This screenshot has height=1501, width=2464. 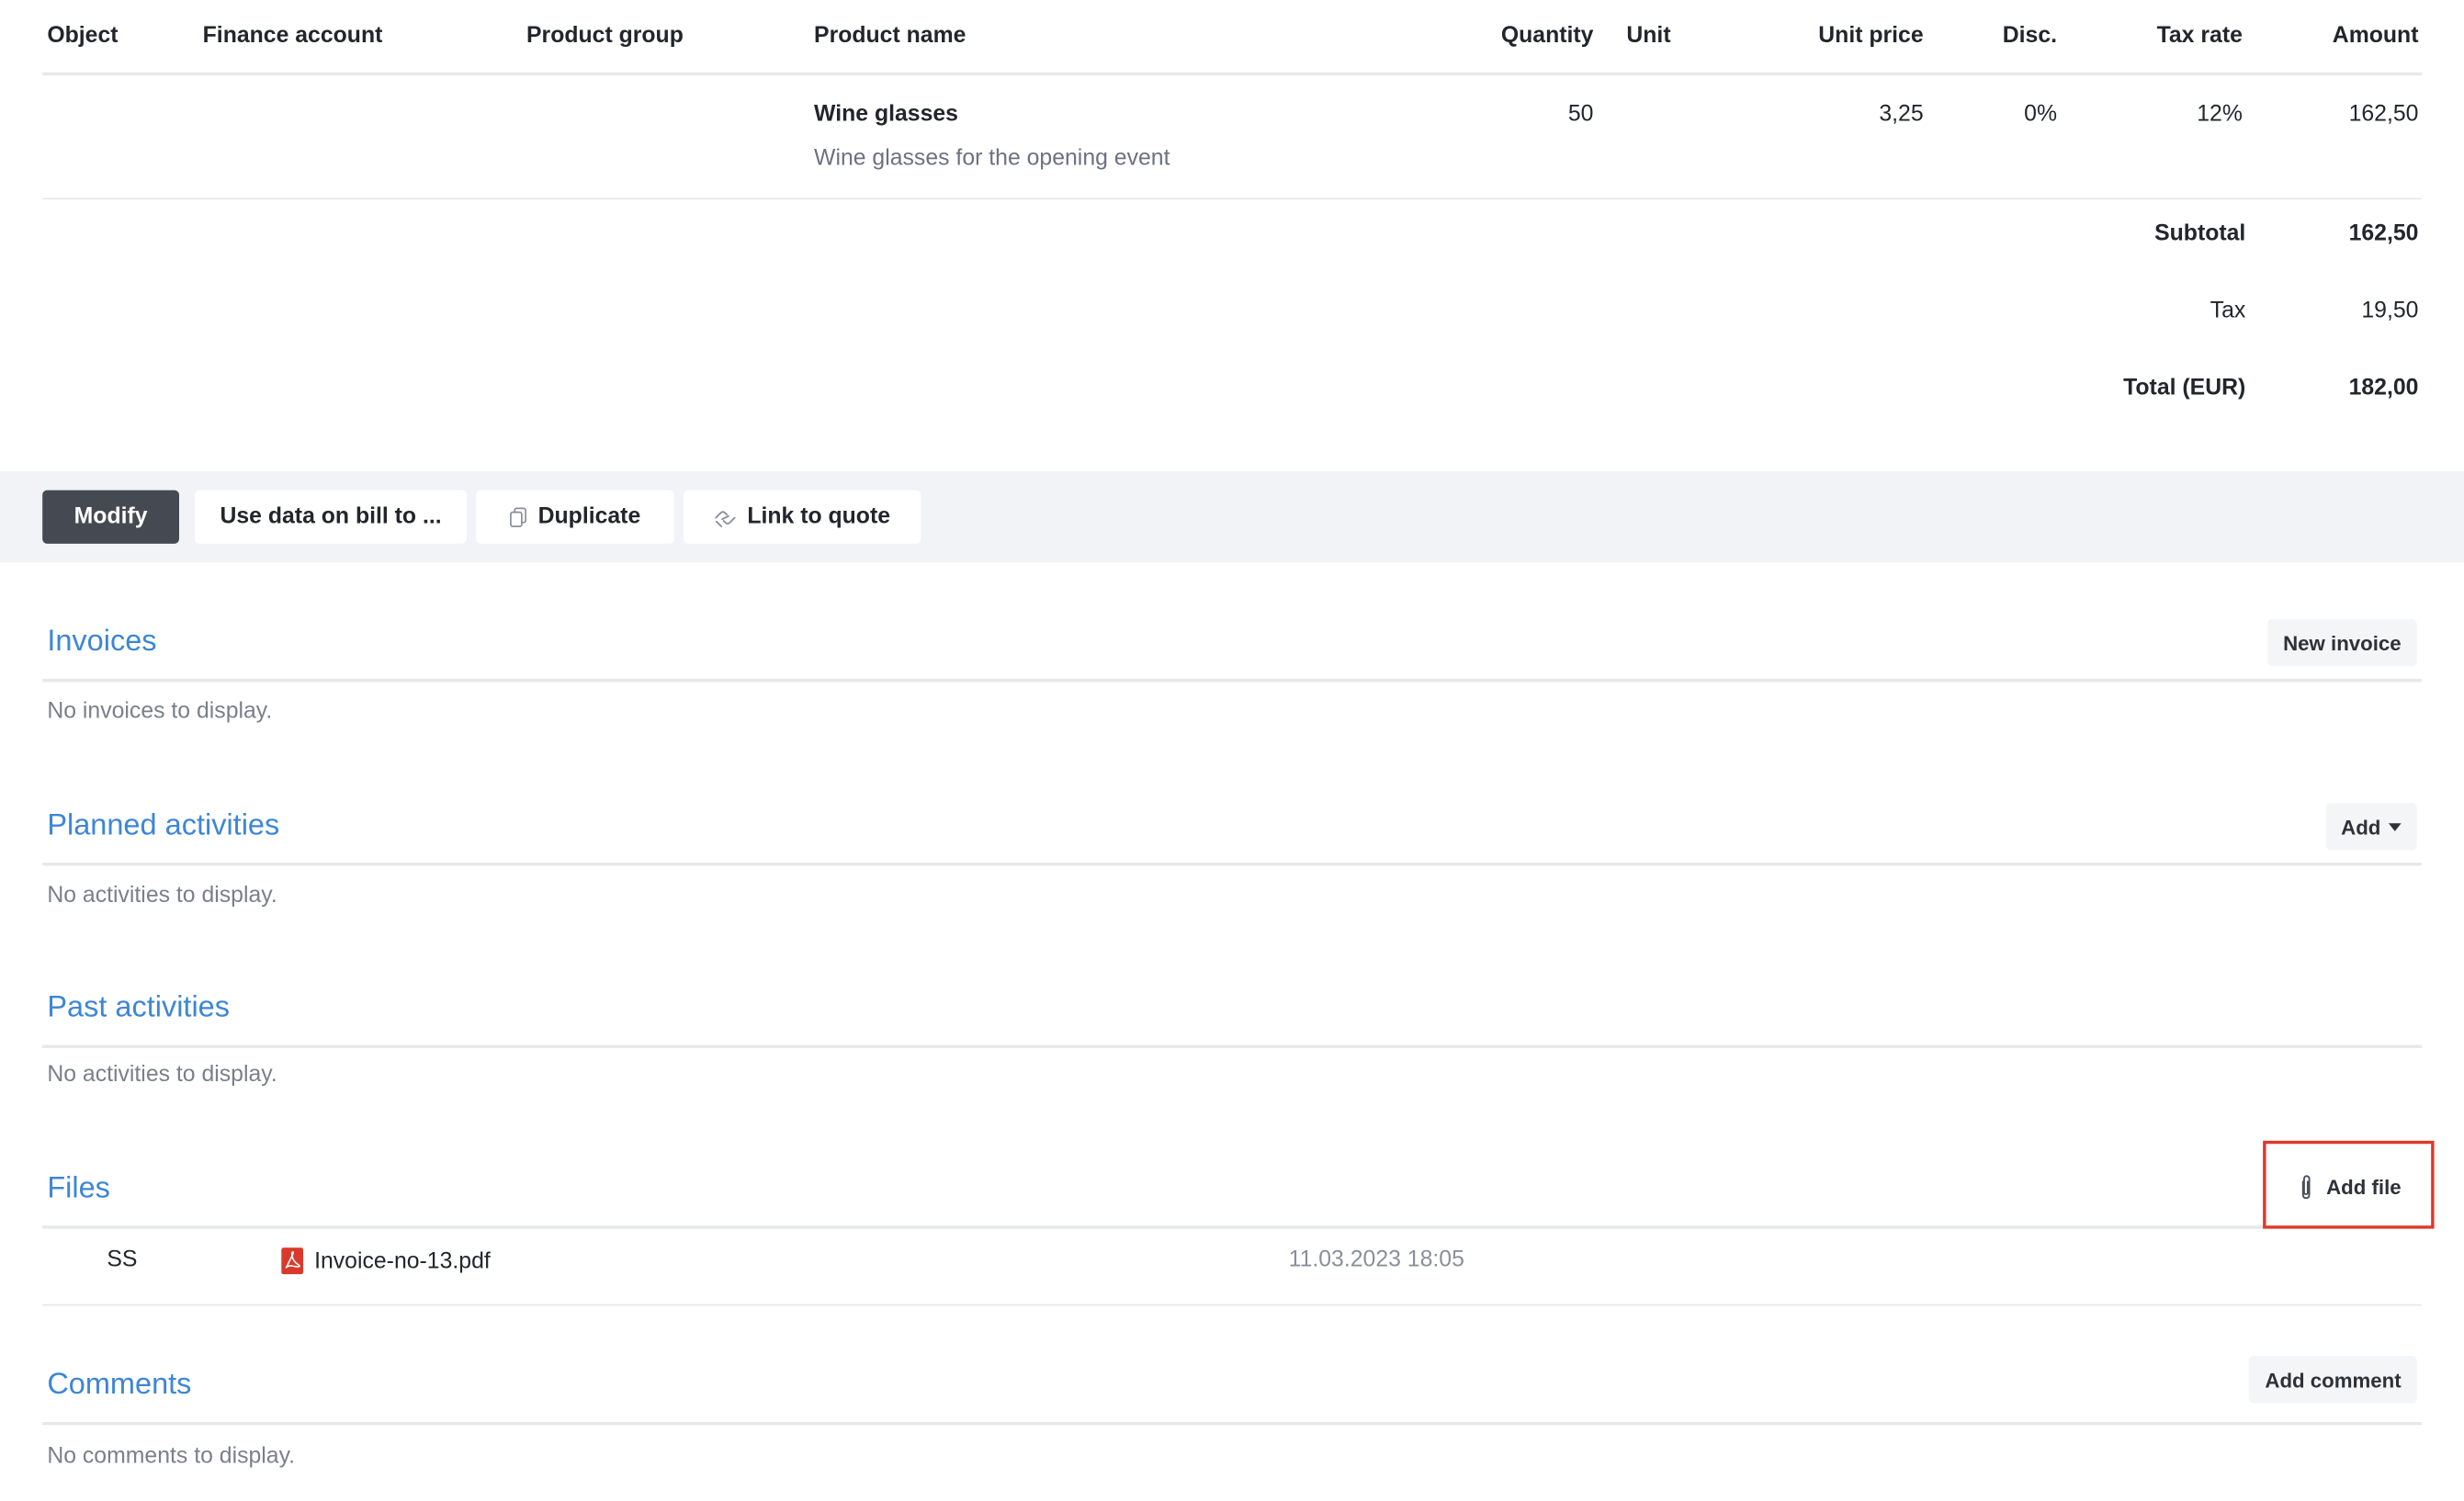 What do you see at coordinates (2361, 826) in the screenshot?
I see `add-activity-label: Add` at bounding box center [2361, 826].